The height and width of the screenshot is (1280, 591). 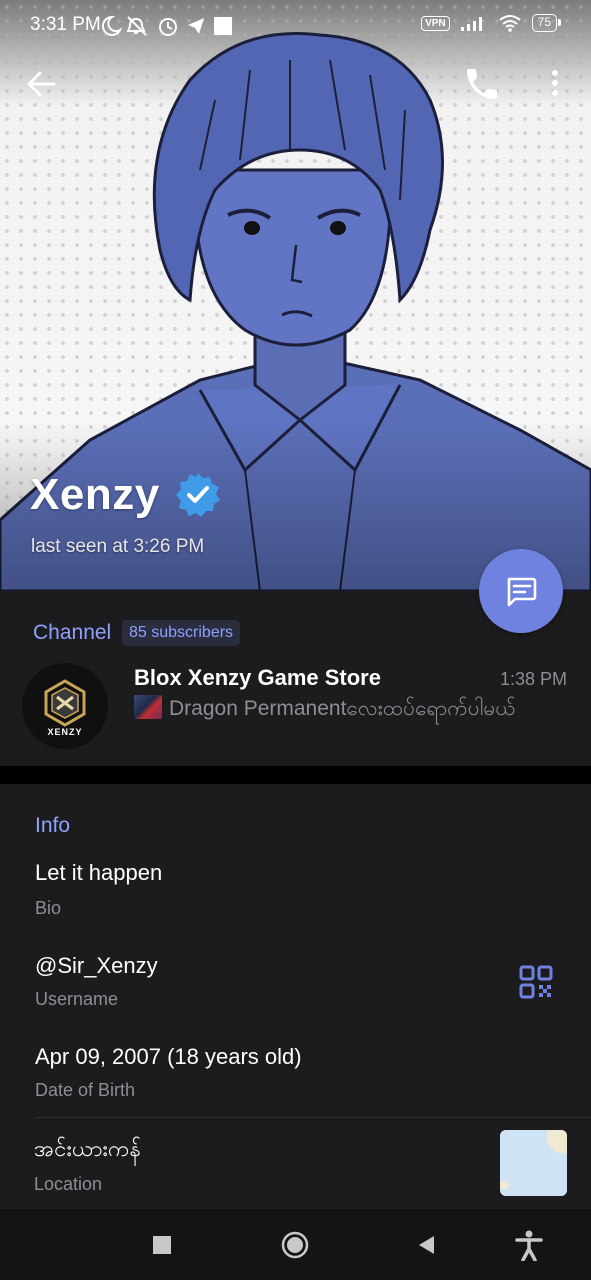 I want to click on back-button, so click(x=42, y=84).